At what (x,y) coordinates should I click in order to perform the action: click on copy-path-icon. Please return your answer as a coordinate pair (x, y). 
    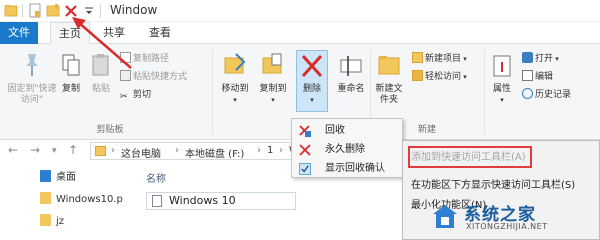
    Looking at the image, I should click on (125, 57).